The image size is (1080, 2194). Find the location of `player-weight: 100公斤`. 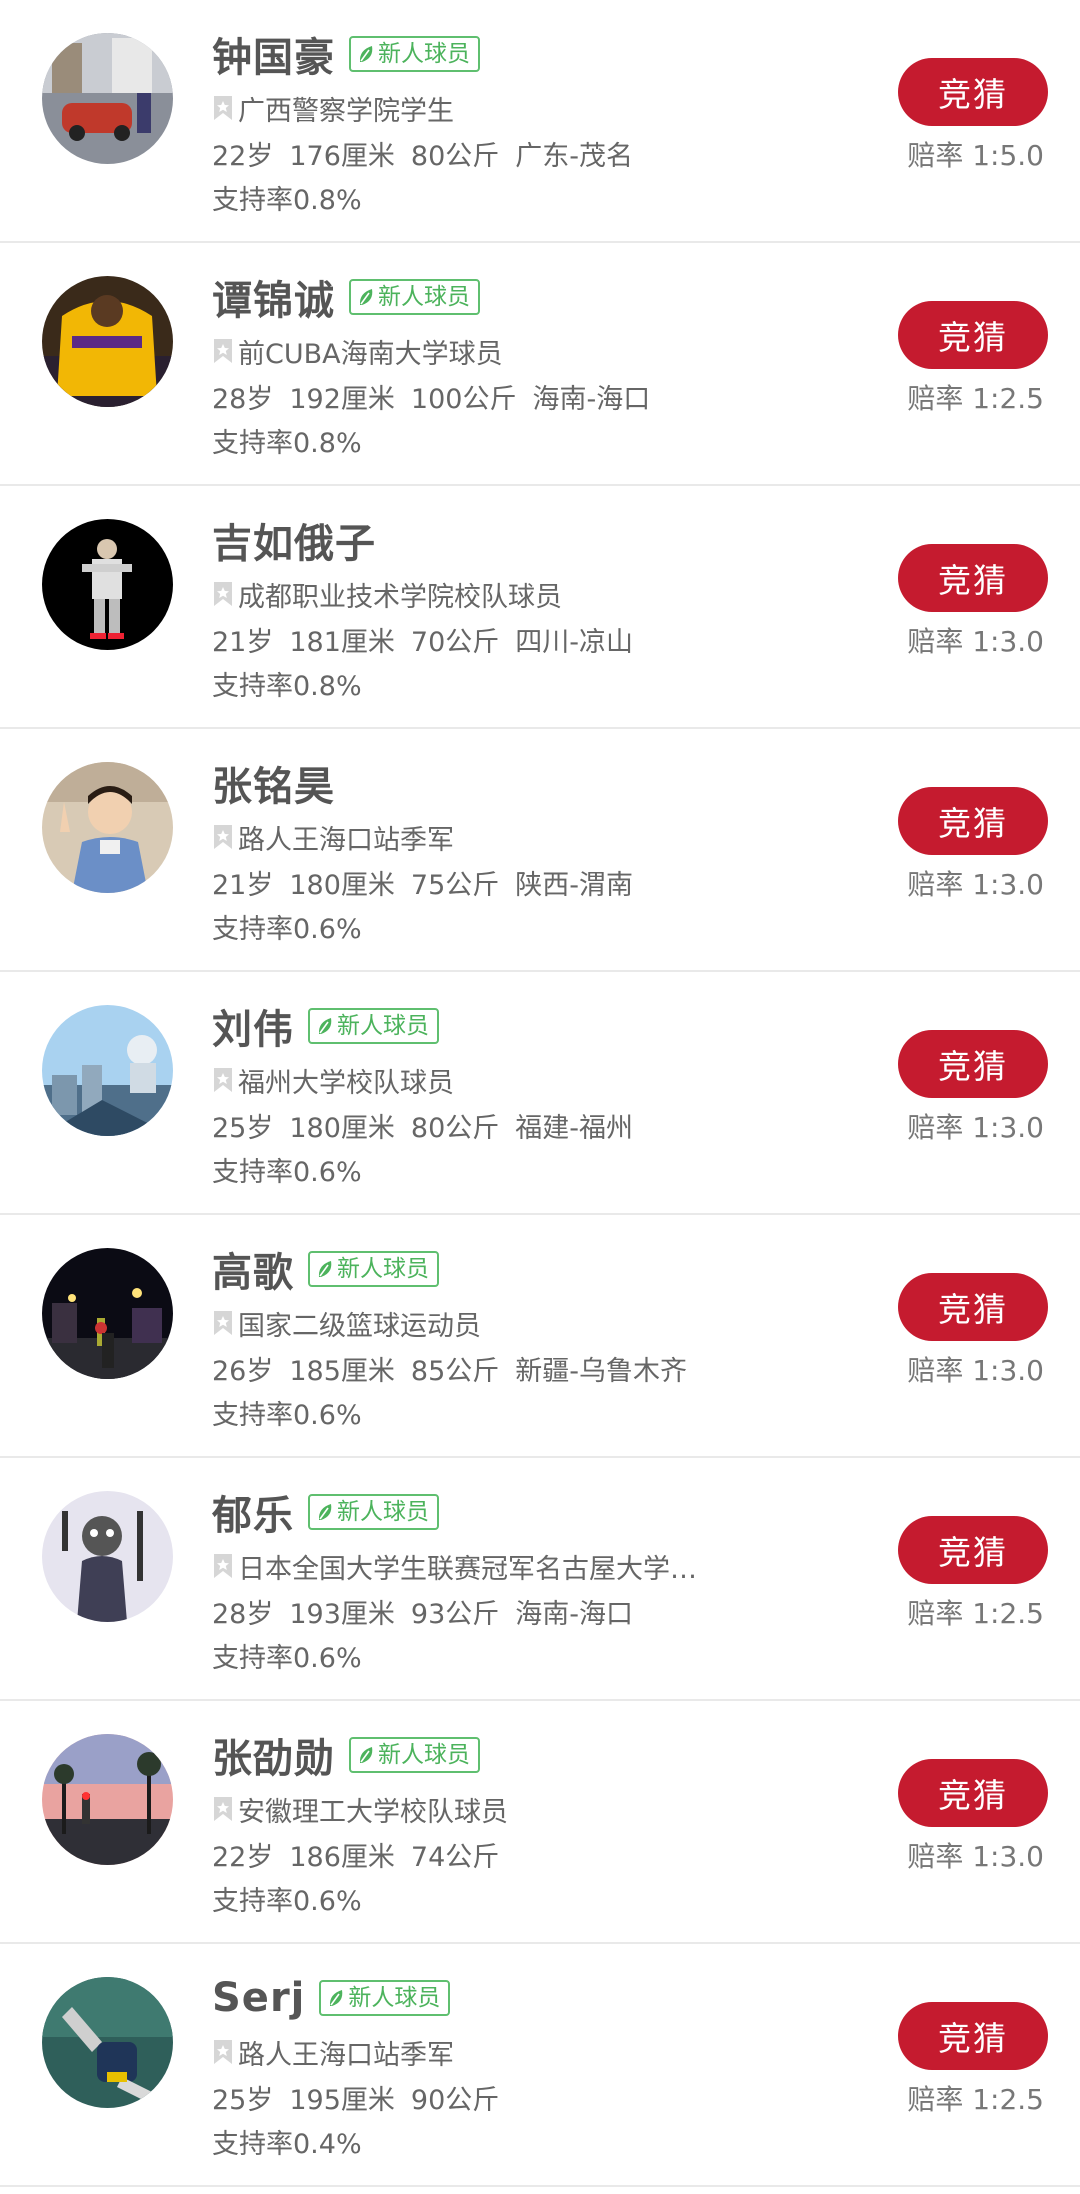

player-weight: 100公斤 is located at coordinates (463, 399).